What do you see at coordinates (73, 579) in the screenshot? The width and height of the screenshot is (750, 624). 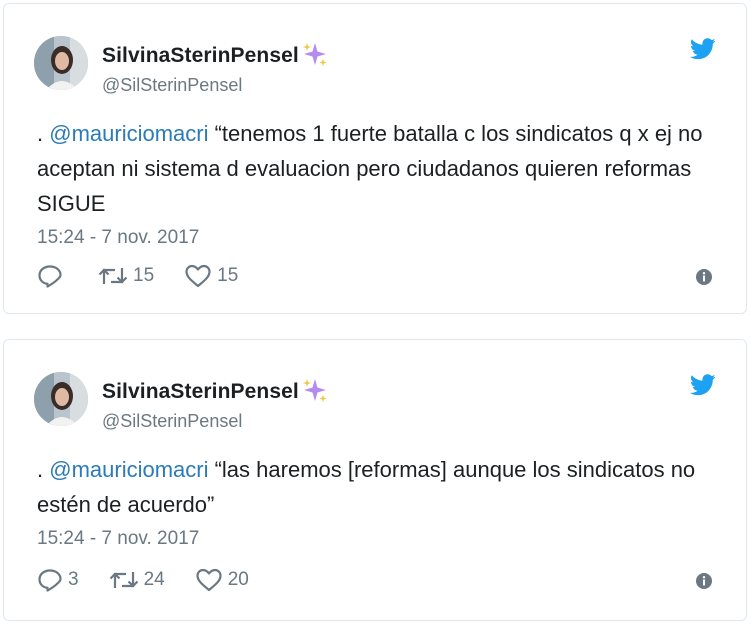 I see `reply-count: 3` at bounding box center [73, 579].